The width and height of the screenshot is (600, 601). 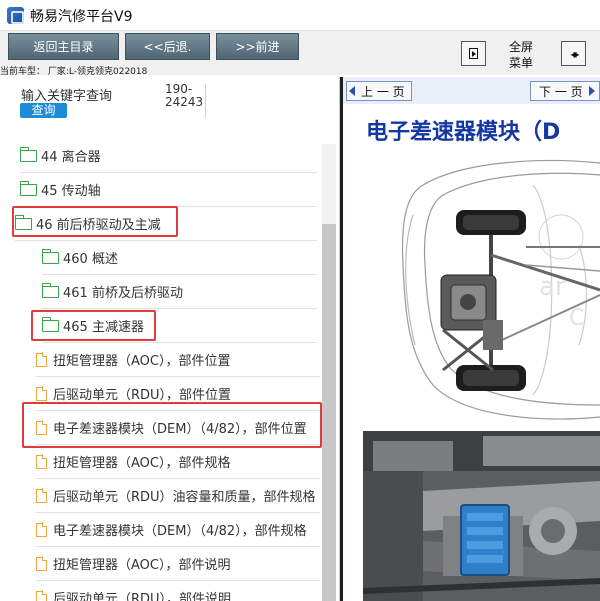 What do you see at coordinates (74, 72) in the screenshot?
I see `current-vehicle: 当前车型： 厂家:L-领克领克022018` at bounding box center [74, 72].